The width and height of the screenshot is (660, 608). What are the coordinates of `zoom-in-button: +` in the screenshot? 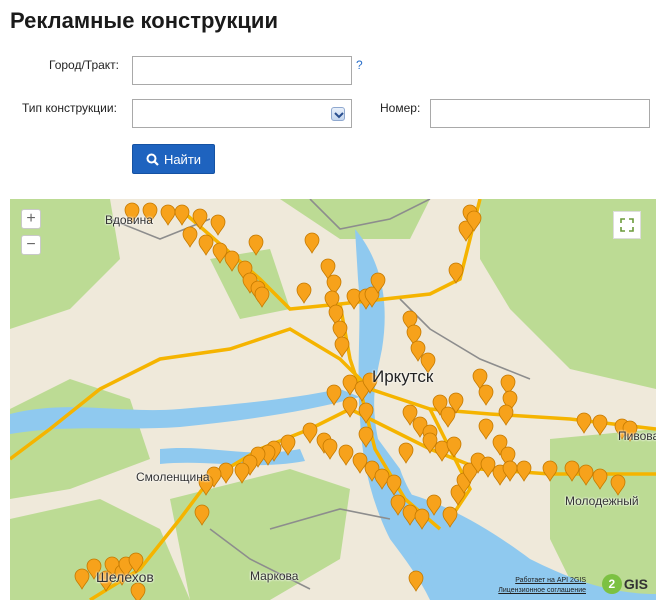 It's located at (31, 219).